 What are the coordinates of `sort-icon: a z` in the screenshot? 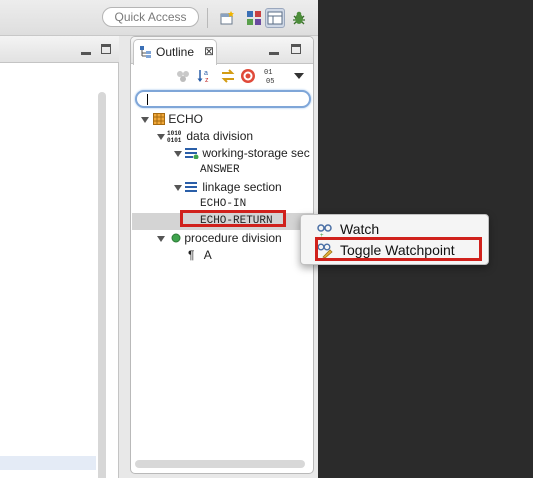 It's located at (205, 76).